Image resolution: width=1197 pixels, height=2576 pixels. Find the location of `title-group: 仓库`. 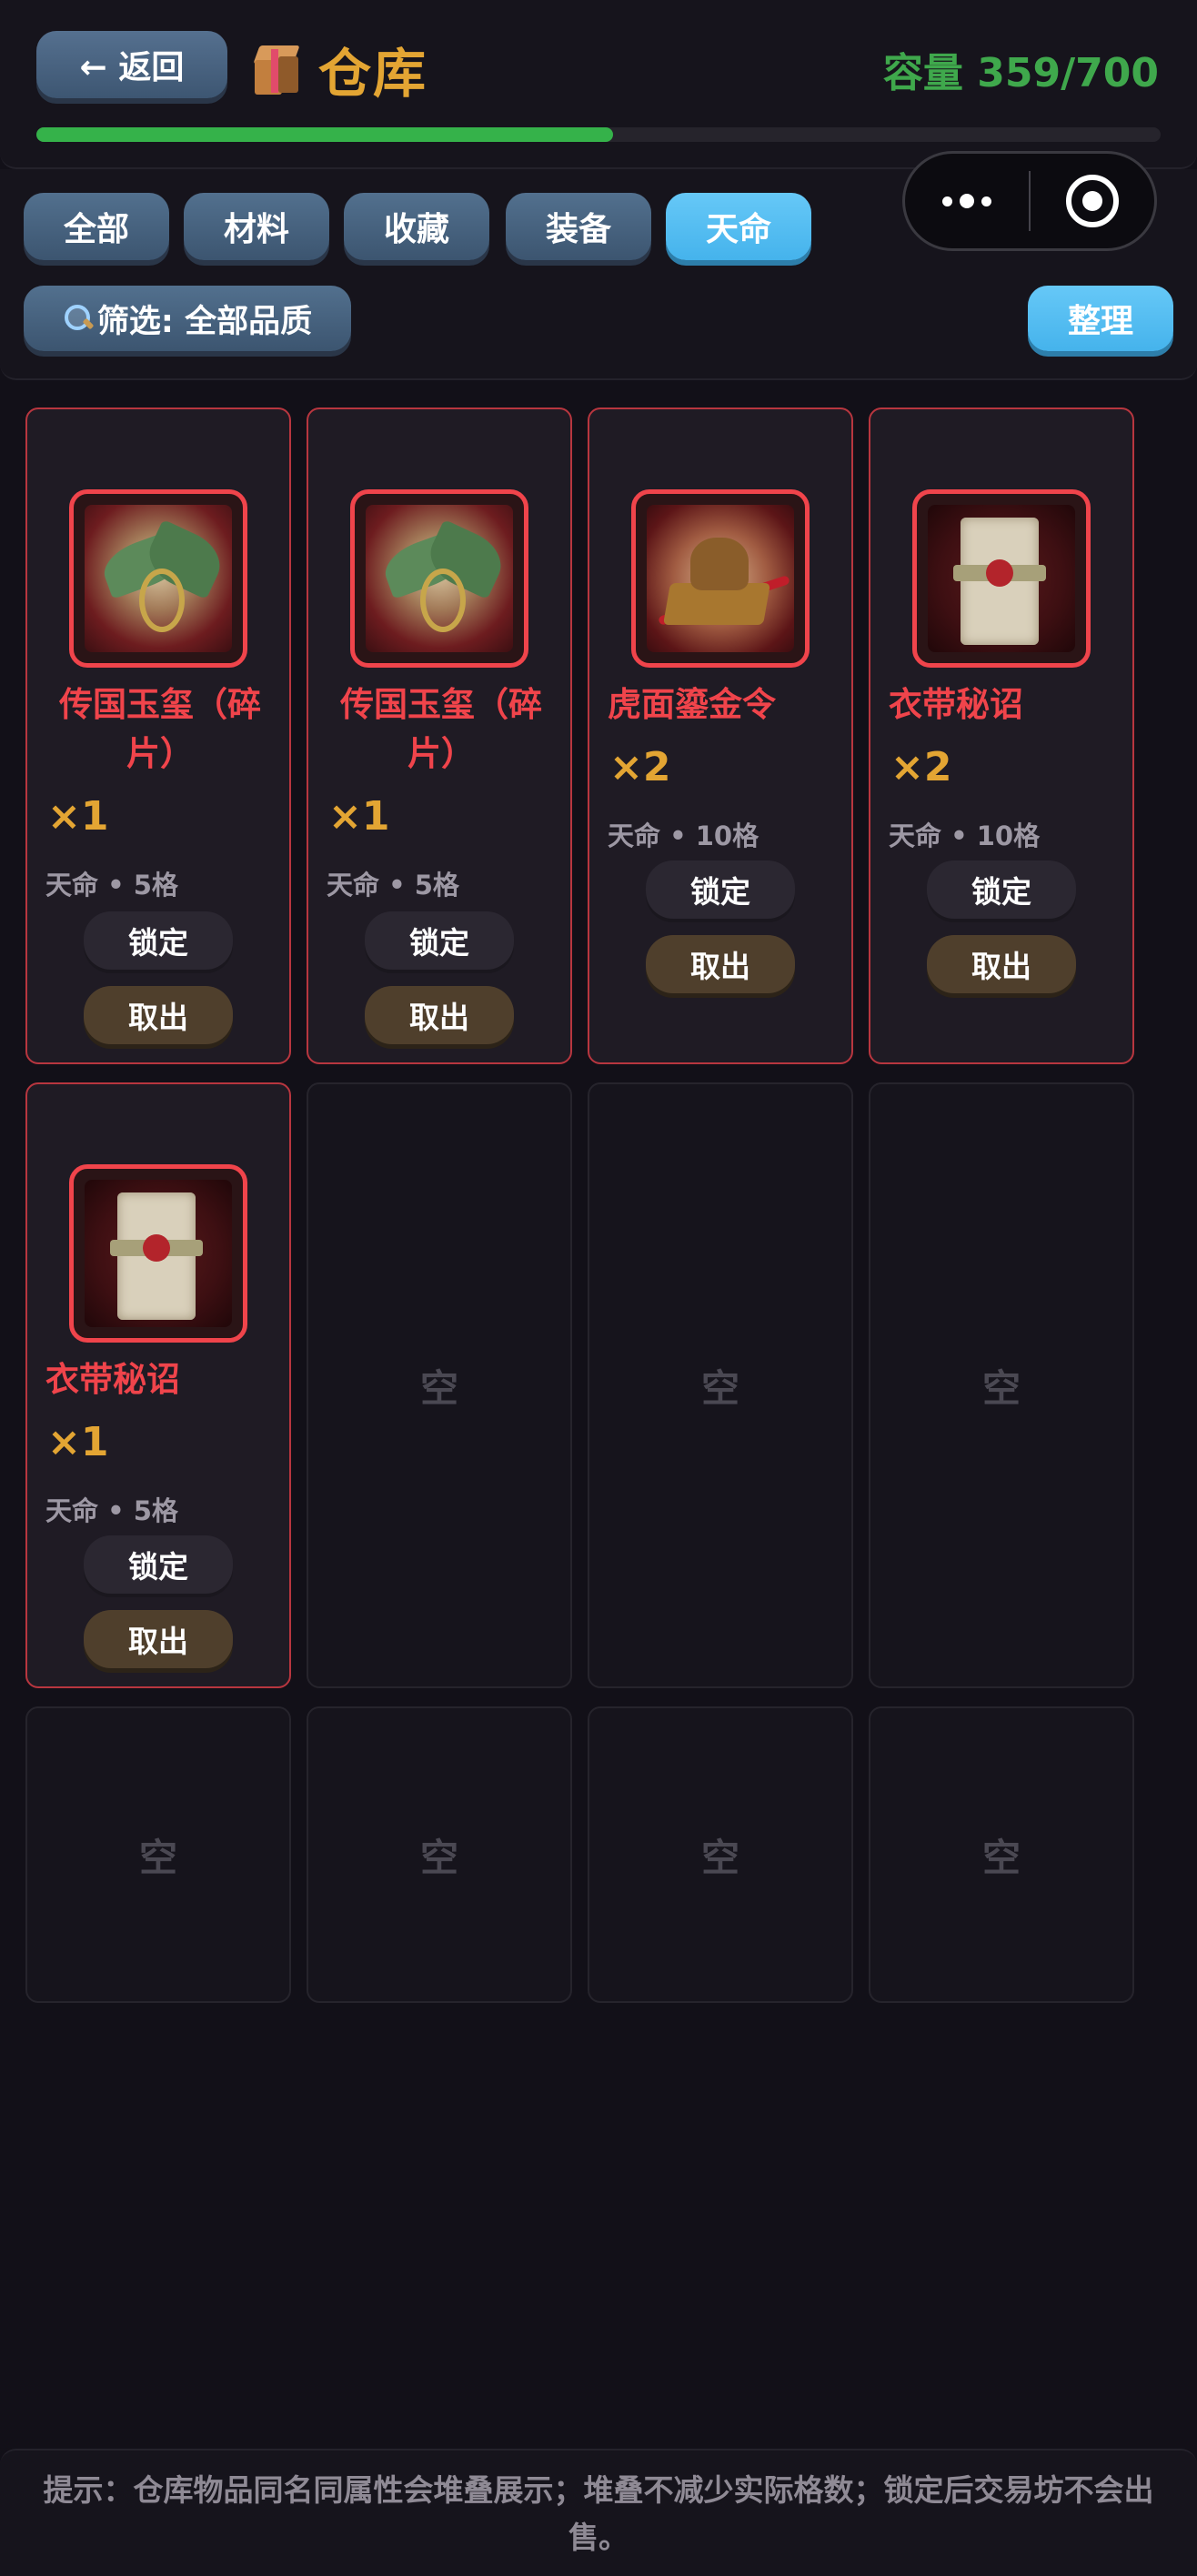

title-group: 仓库 is located at coordinates (339, 69).